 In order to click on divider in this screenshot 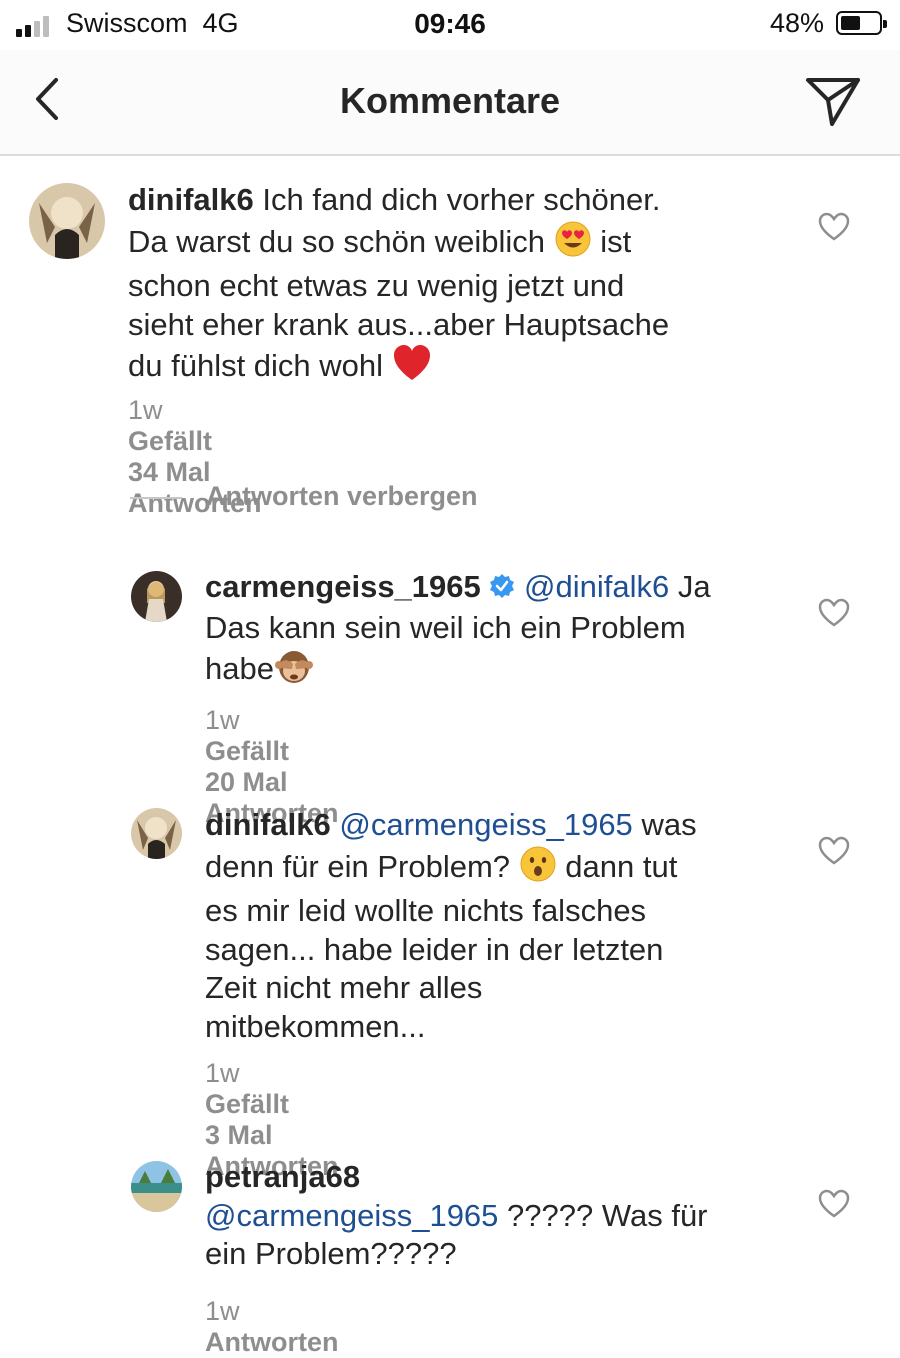, I will do `click(156, 498)`.